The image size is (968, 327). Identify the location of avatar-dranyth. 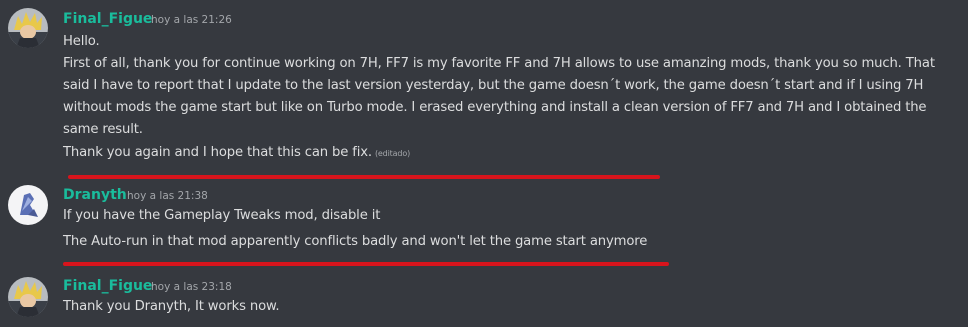
(28, 205).